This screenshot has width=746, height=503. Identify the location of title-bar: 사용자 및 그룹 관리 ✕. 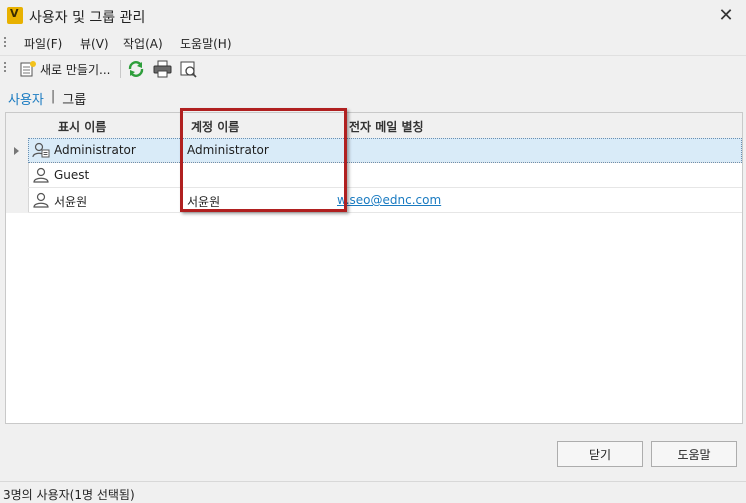
(373, 16).